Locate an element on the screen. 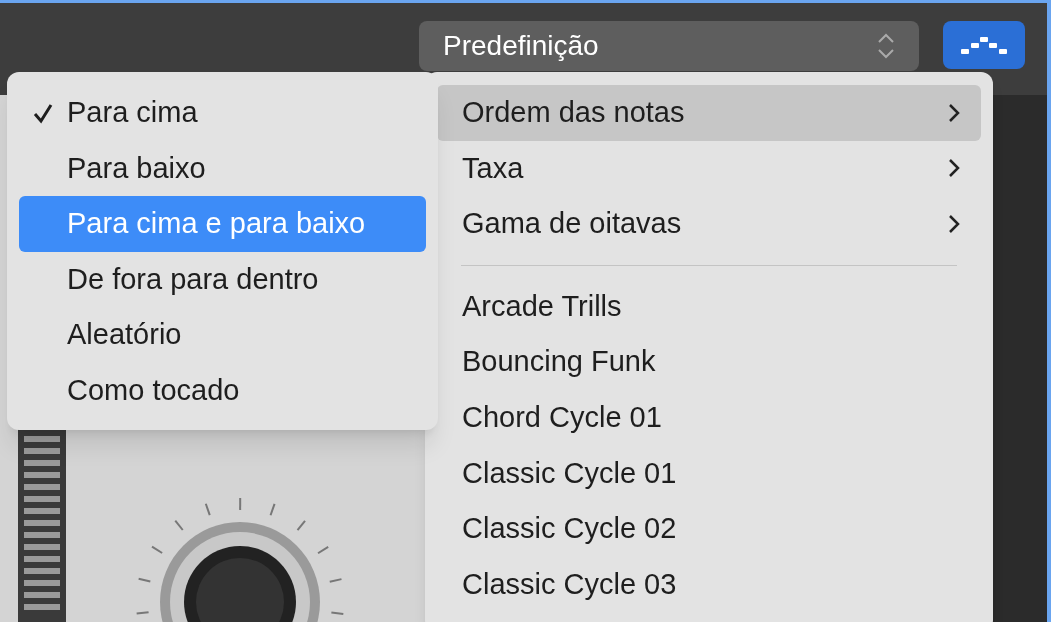 This screenshot has height=622, width=1051. menu-item: Classic Cycle 02 is located at coordinates (709, 529).